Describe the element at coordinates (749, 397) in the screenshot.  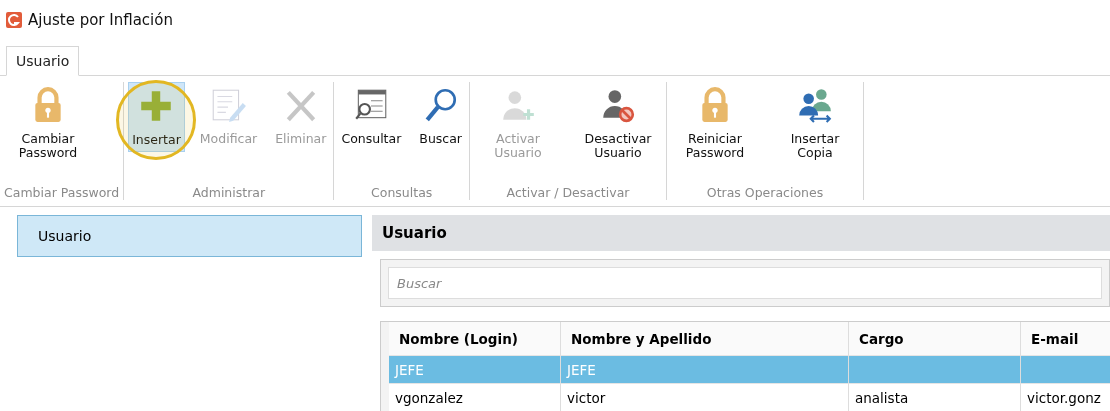
I see `table-row: vgonzalez victor analista victor.gonz` at that location.